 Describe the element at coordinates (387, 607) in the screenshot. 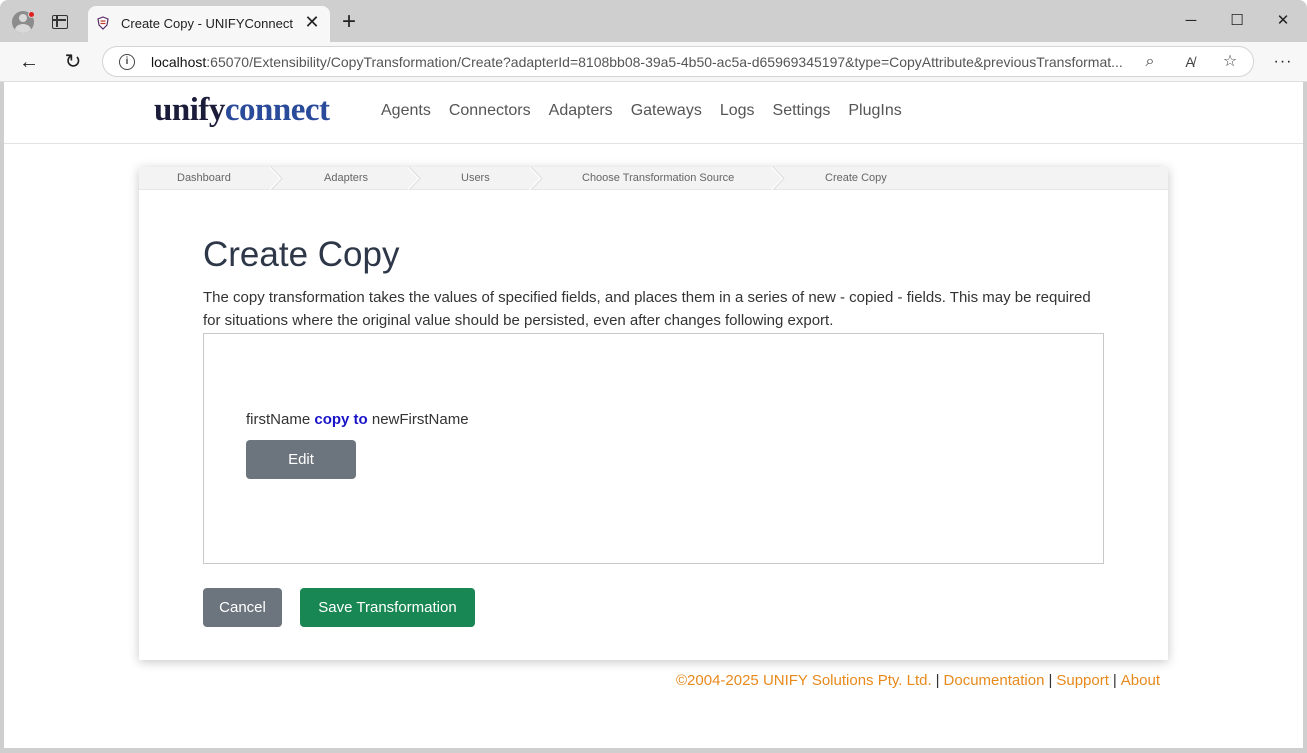

I see `save-transformation-button: Save Transformation` at that location.